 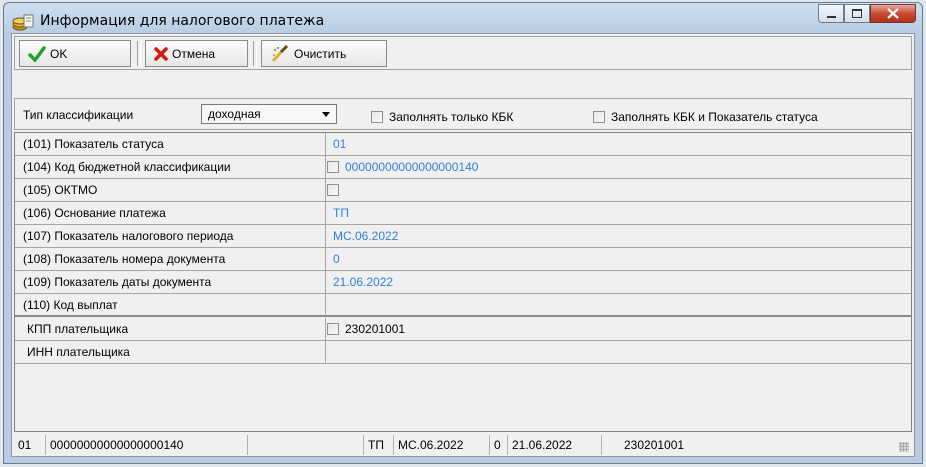 What do you see at coordinates (170, 236) in the screenshot?
I see `field-label: (107) Показатель налогового периода` at bounding box center [170, 236].